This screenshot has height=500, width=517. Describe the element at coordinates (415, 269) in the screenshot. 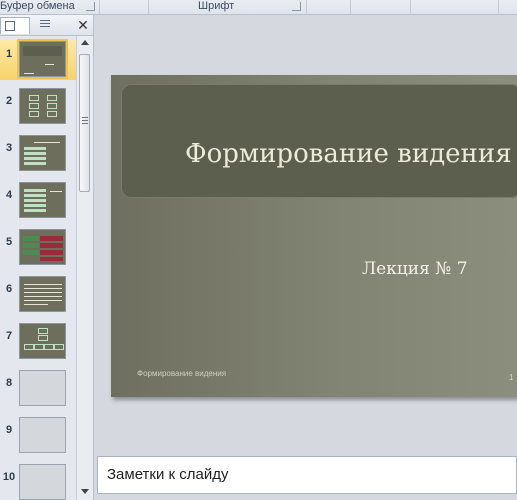

I see `slide-subtitle: Лекция № 7` at that location.